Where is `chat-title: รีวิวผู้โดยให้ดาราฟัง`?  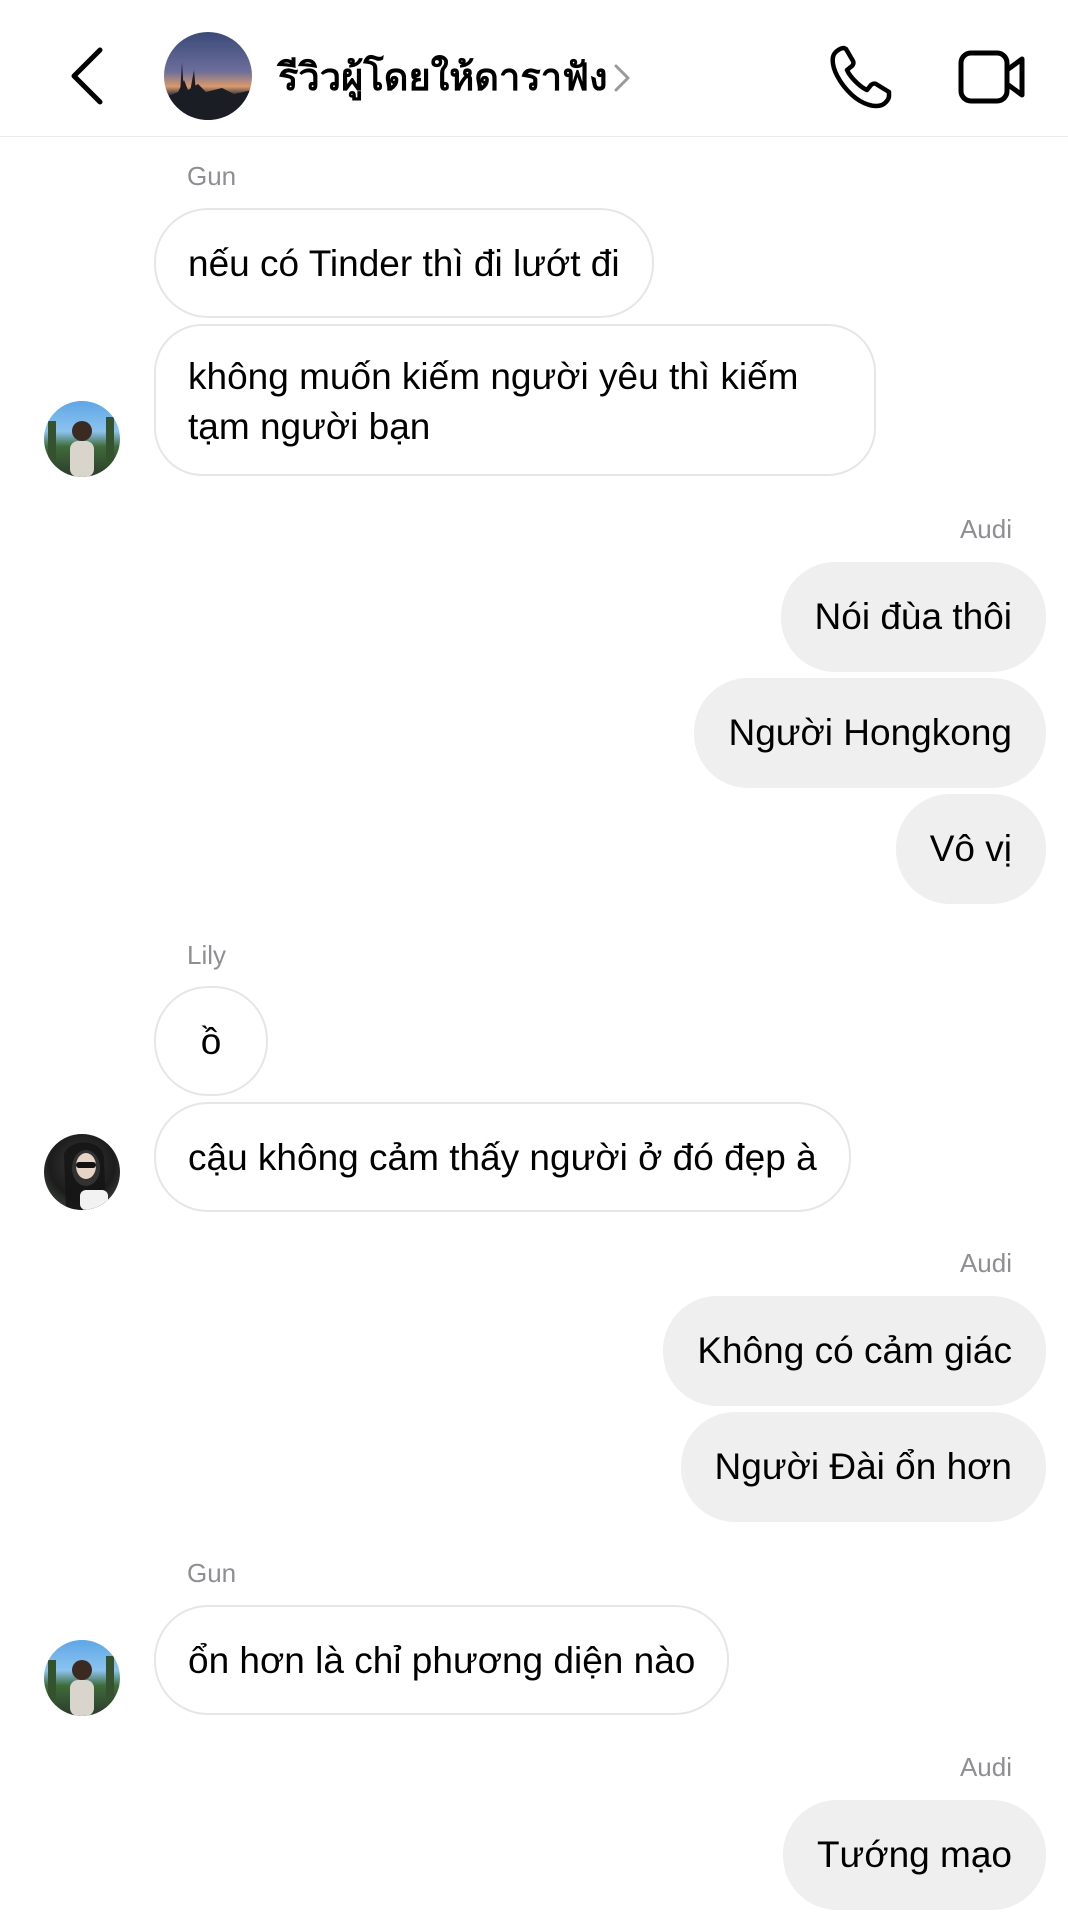 chat-title: รีวิวผู้โดยให้ดาราฟัง is located at coordinates (443, 78).